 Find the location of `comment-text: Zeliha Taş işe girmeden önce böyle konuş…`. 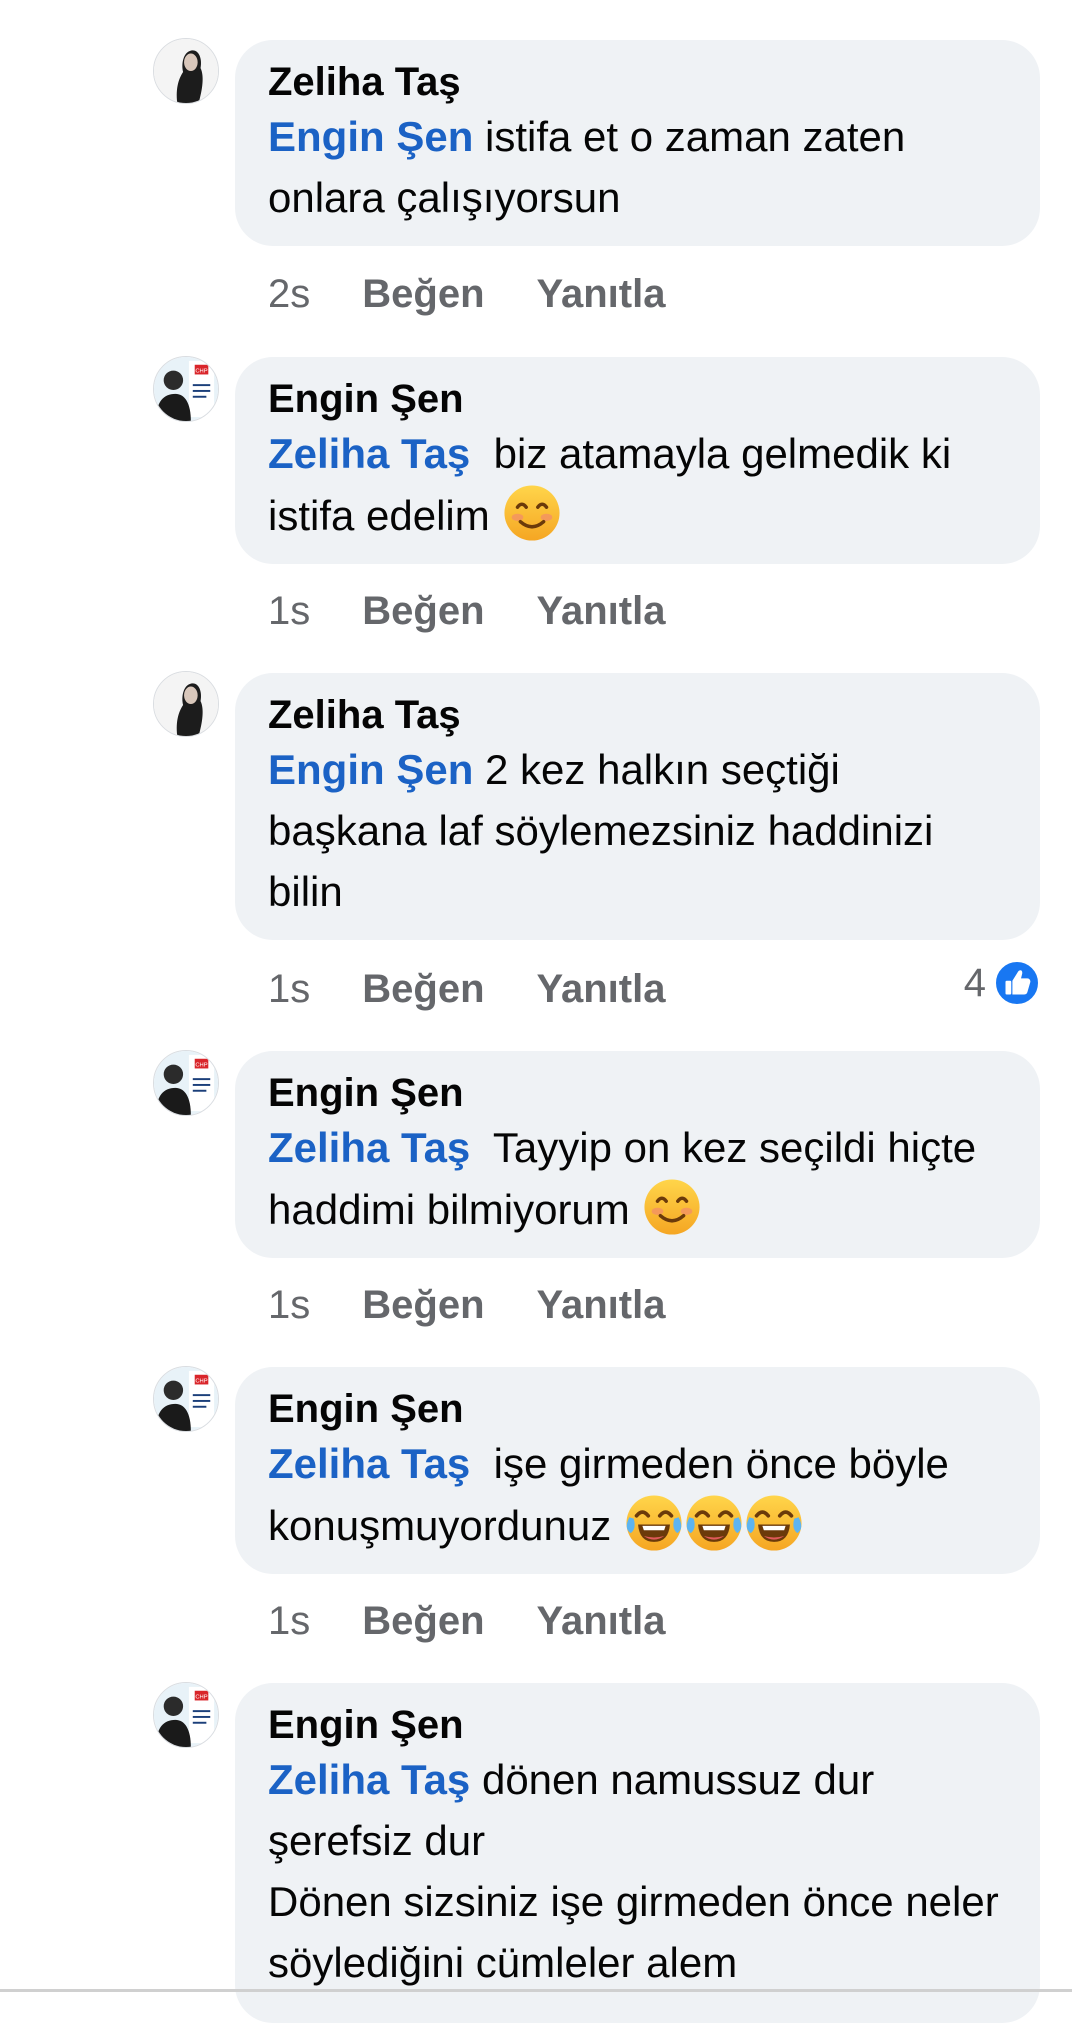

comment-text: Zeliha Taş işe girmeden önce böyle konuş… is located at coordinates (638, 1494).